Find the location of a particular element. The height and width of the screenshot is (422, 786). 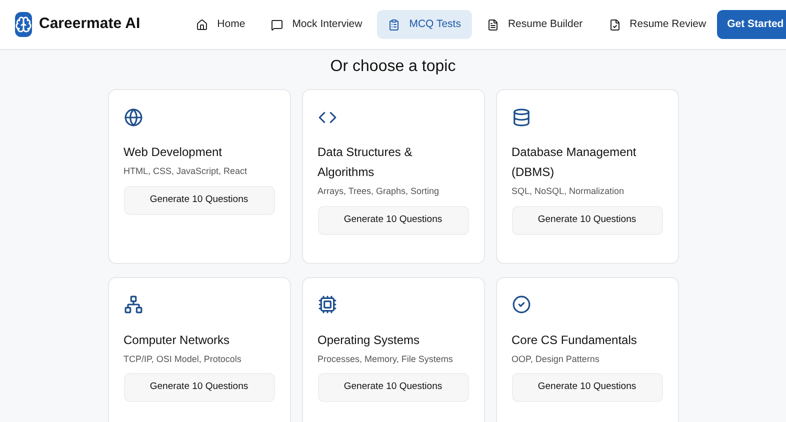

chat-icon is located at coordinates (277, 24).